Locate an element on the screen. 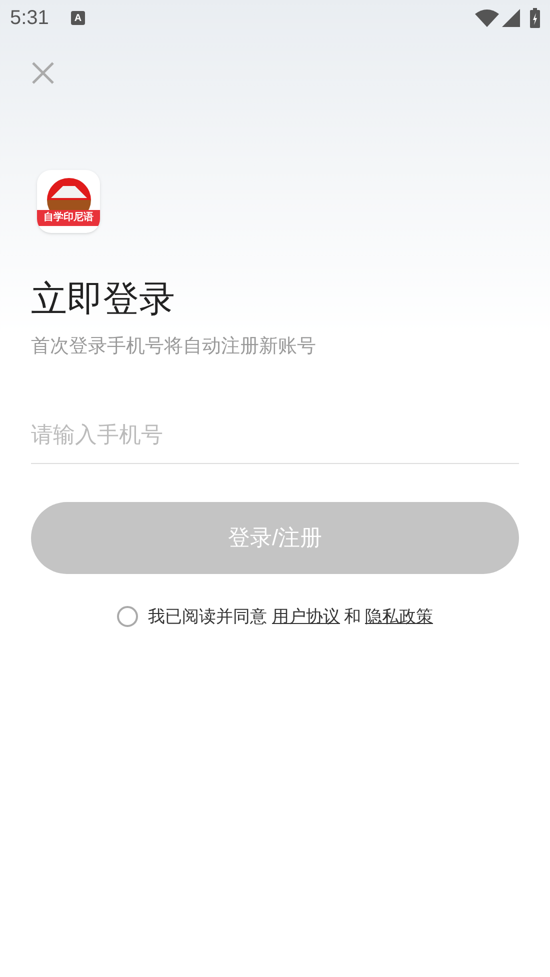 Image resolution: width=550 pixels, height=977 pixels. wifi-icon is located at coordinates (487, 18).